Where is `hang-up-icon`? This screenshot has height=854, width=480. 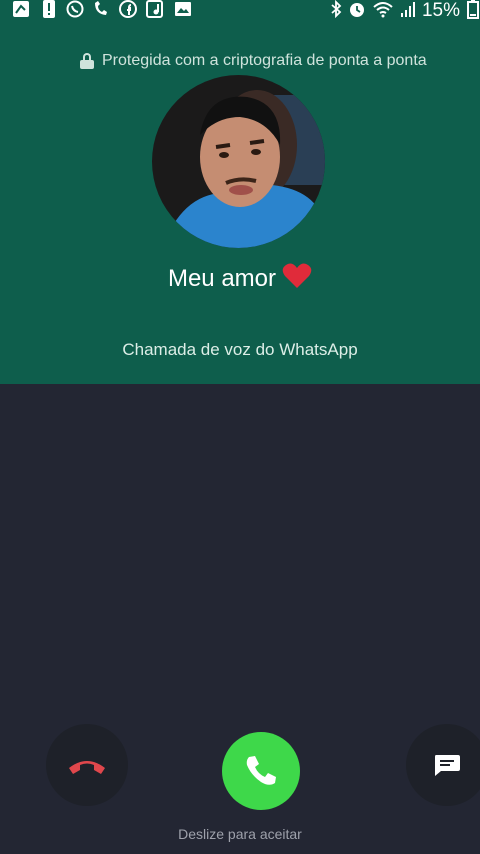 hang-up-icon is located at coordinates (87, 767).